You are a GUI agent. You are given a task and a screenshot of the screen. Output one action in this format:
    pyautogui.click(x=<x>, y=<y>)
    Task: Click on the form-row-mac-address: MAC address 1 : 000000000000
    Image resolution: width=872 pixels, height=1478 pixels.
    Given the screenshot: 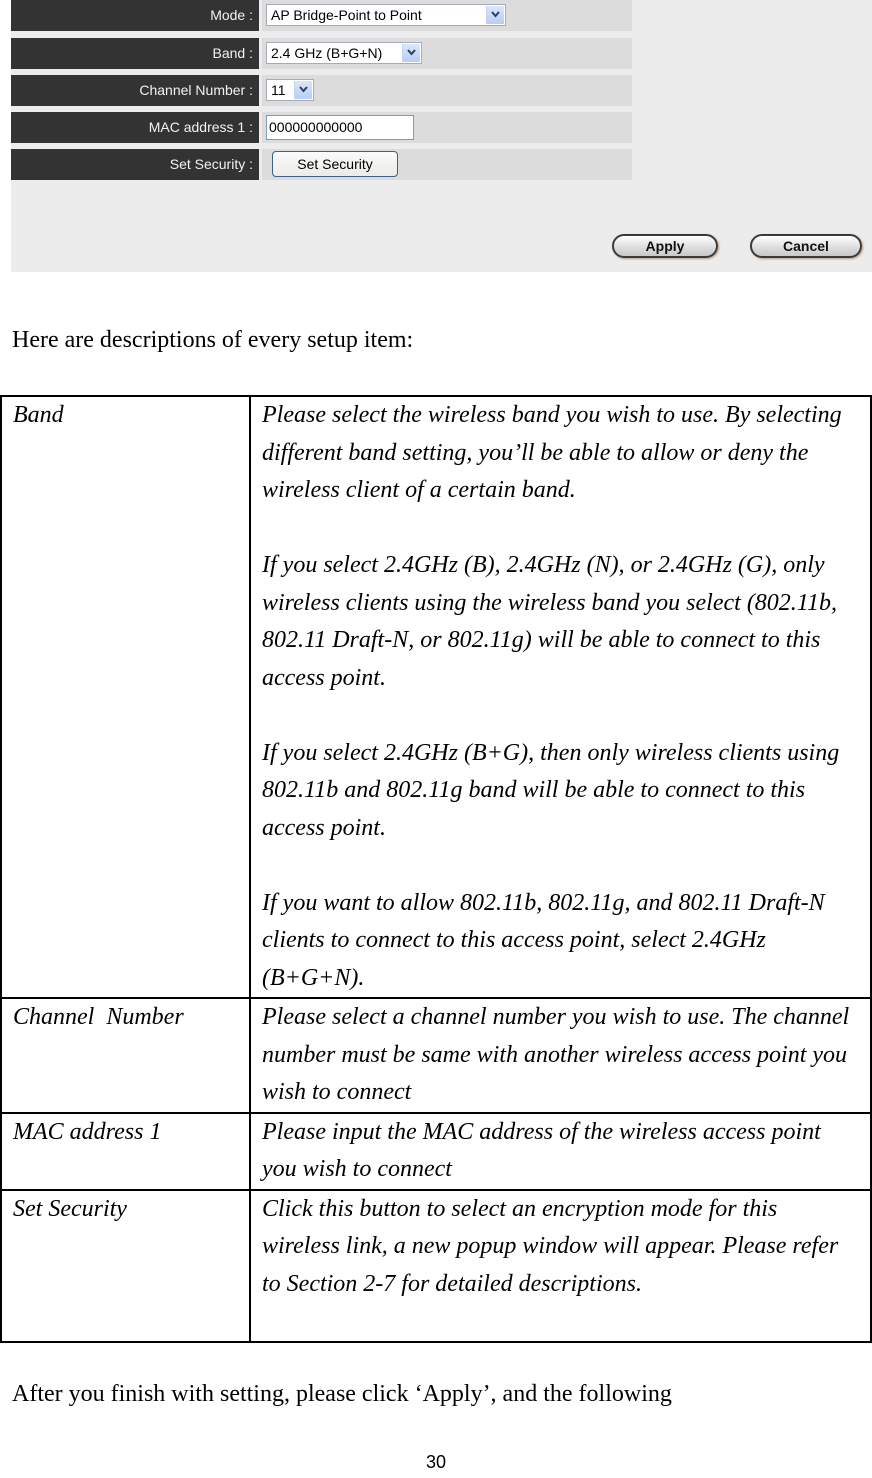 What is the action you would take?
    pyautogui.click(x=321, y=127)
    